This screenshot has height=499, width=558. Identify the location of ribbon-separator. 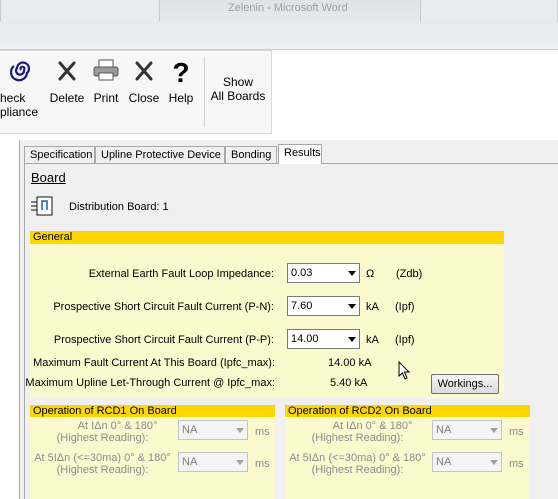
(204, 92).